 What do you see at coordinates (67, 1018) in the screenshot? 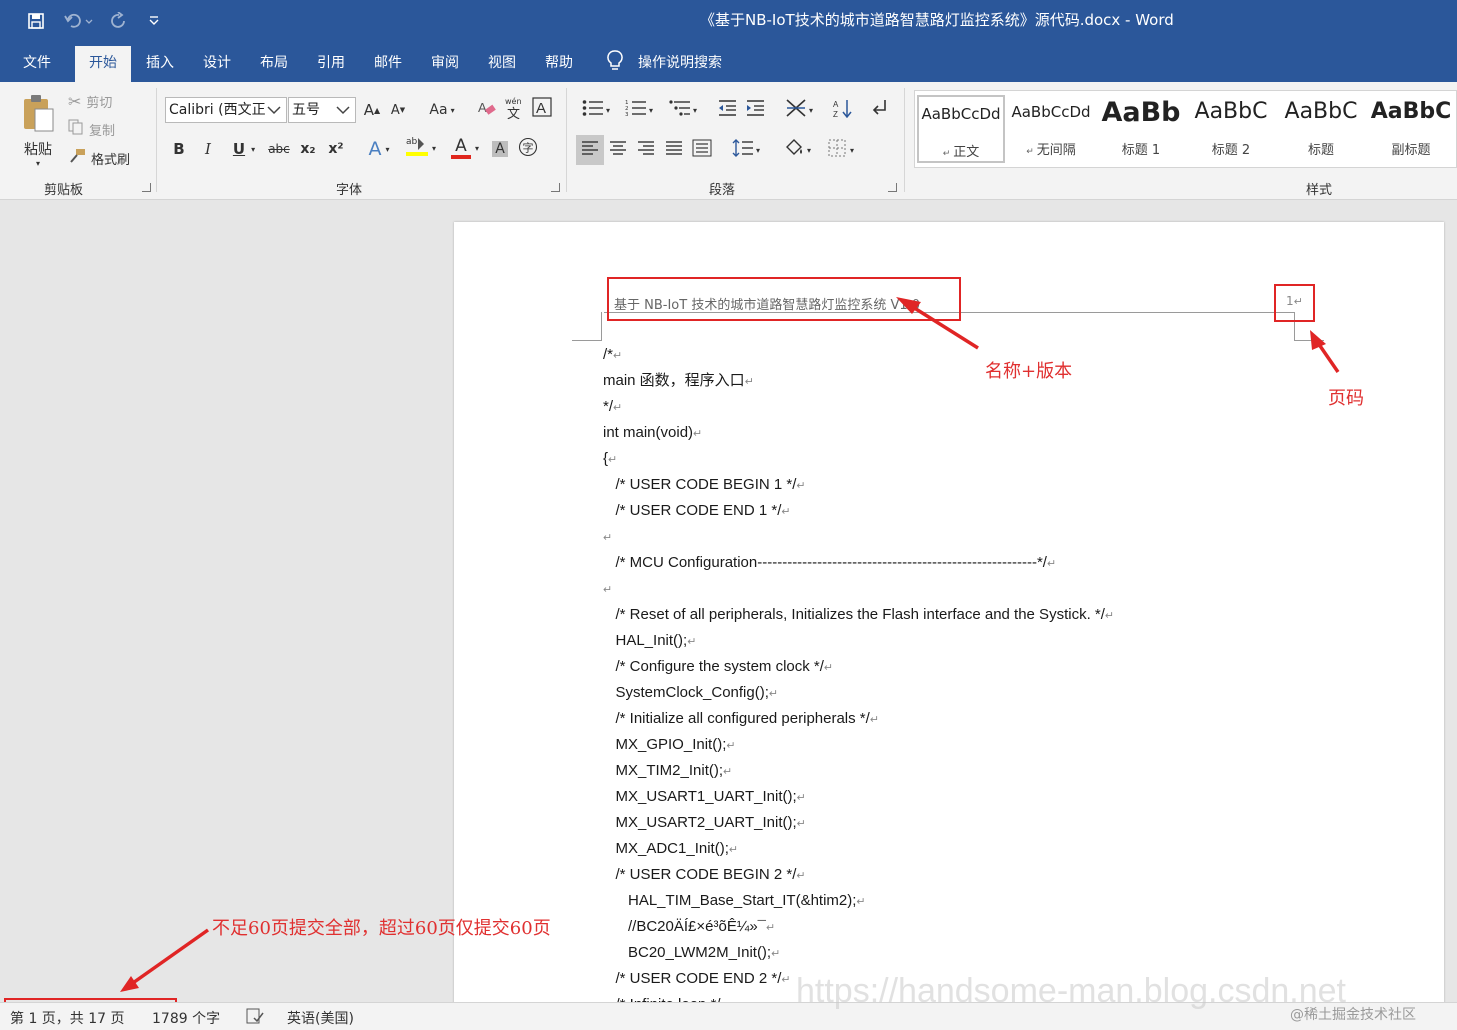
I see `page-count-status: 第 1 页，共 17 页` at bounding box center [67, 1018].